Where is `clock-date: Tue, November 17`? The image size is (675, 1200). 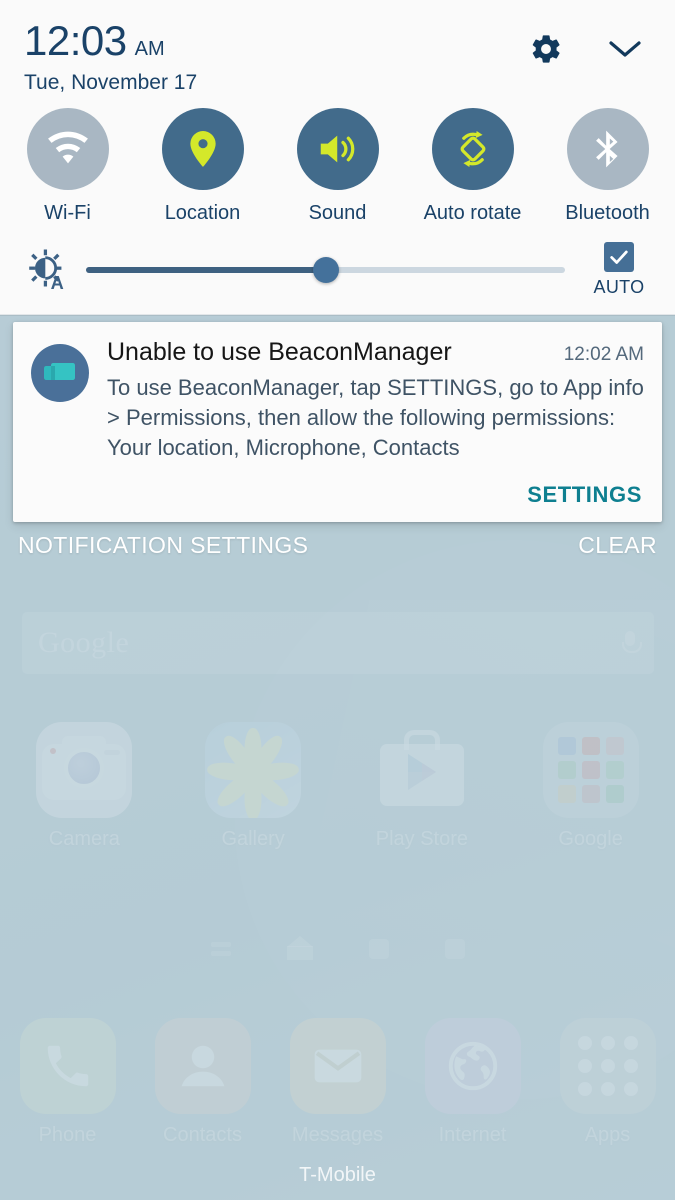 clock-date: Tue, November 17 is located at coordinates (111, 82).